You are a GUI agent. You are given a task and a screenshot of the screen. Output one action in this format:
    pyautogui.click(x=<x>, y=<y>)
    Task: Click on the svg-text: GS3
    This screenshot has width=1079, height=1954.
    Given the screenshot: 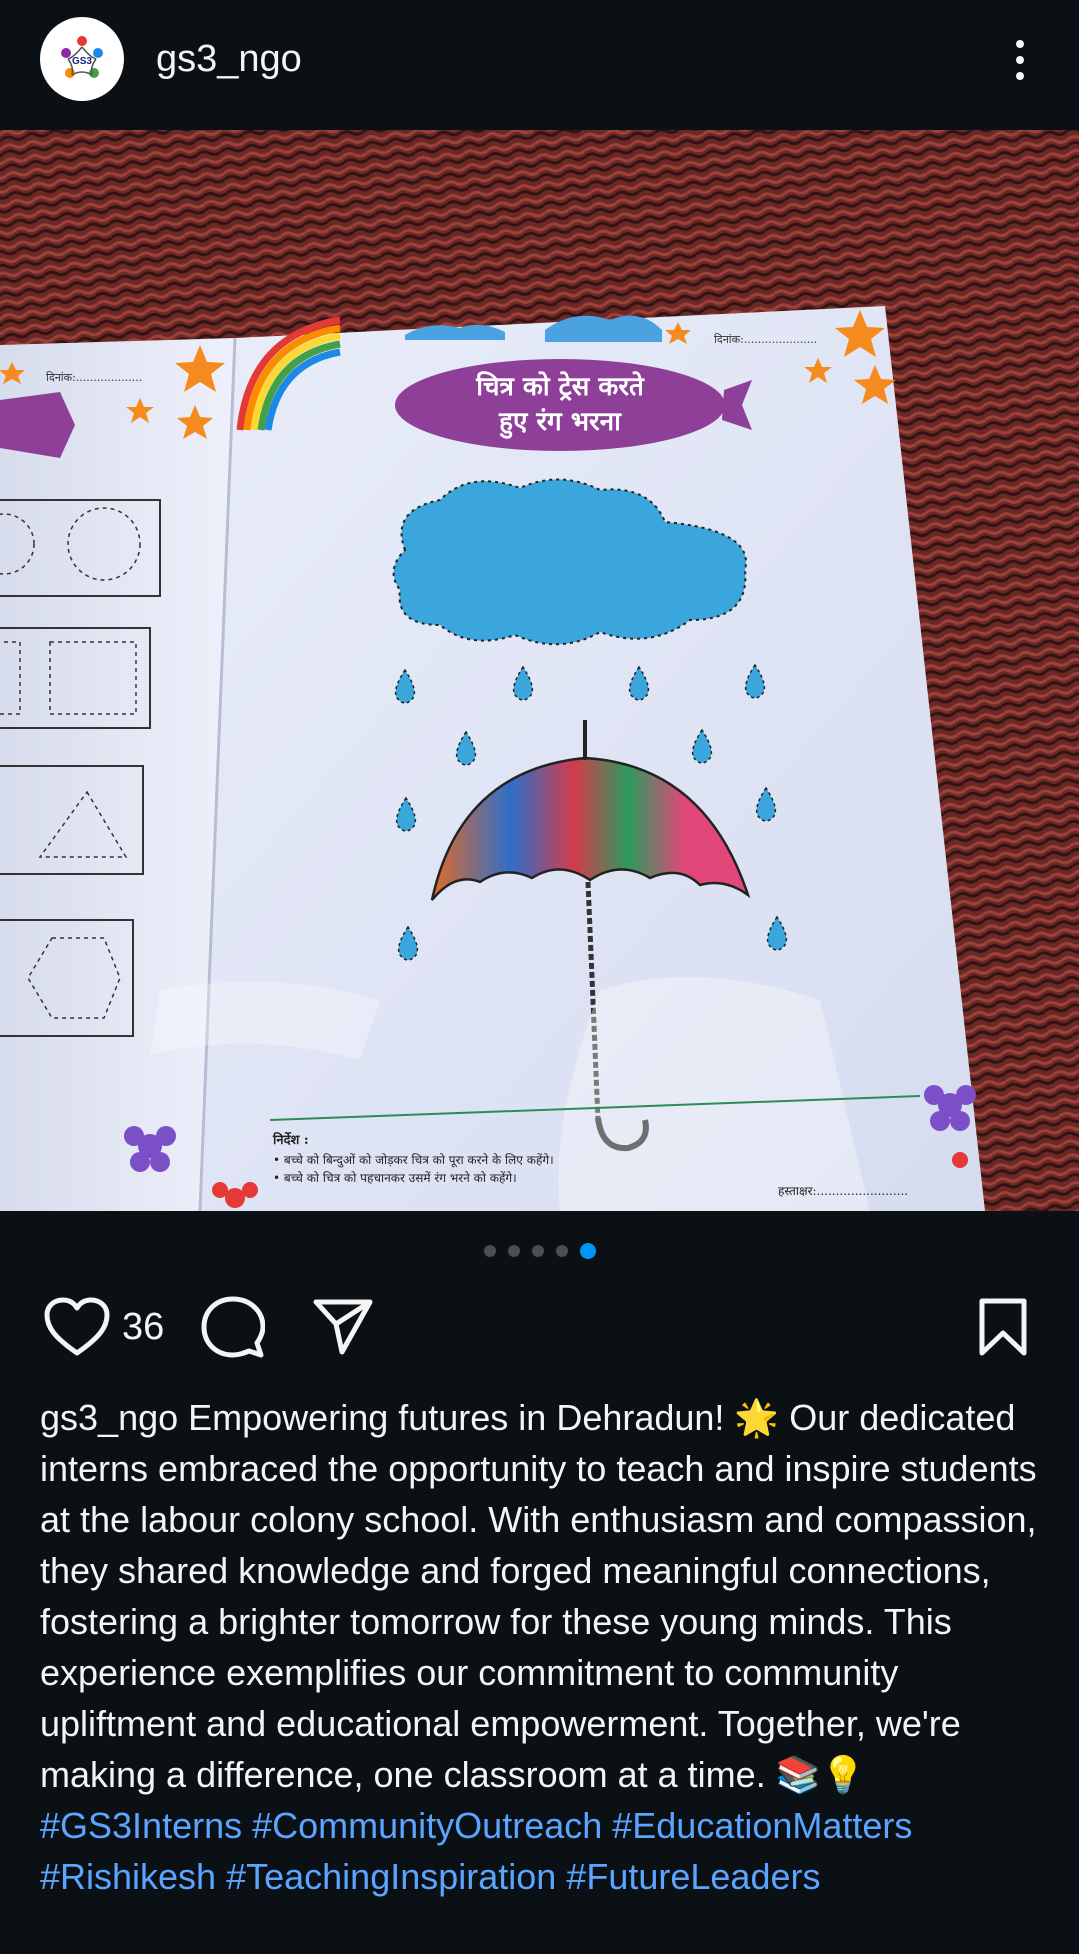 What is the action you would take?
    pyautogui.click(x=82, y=61)
    